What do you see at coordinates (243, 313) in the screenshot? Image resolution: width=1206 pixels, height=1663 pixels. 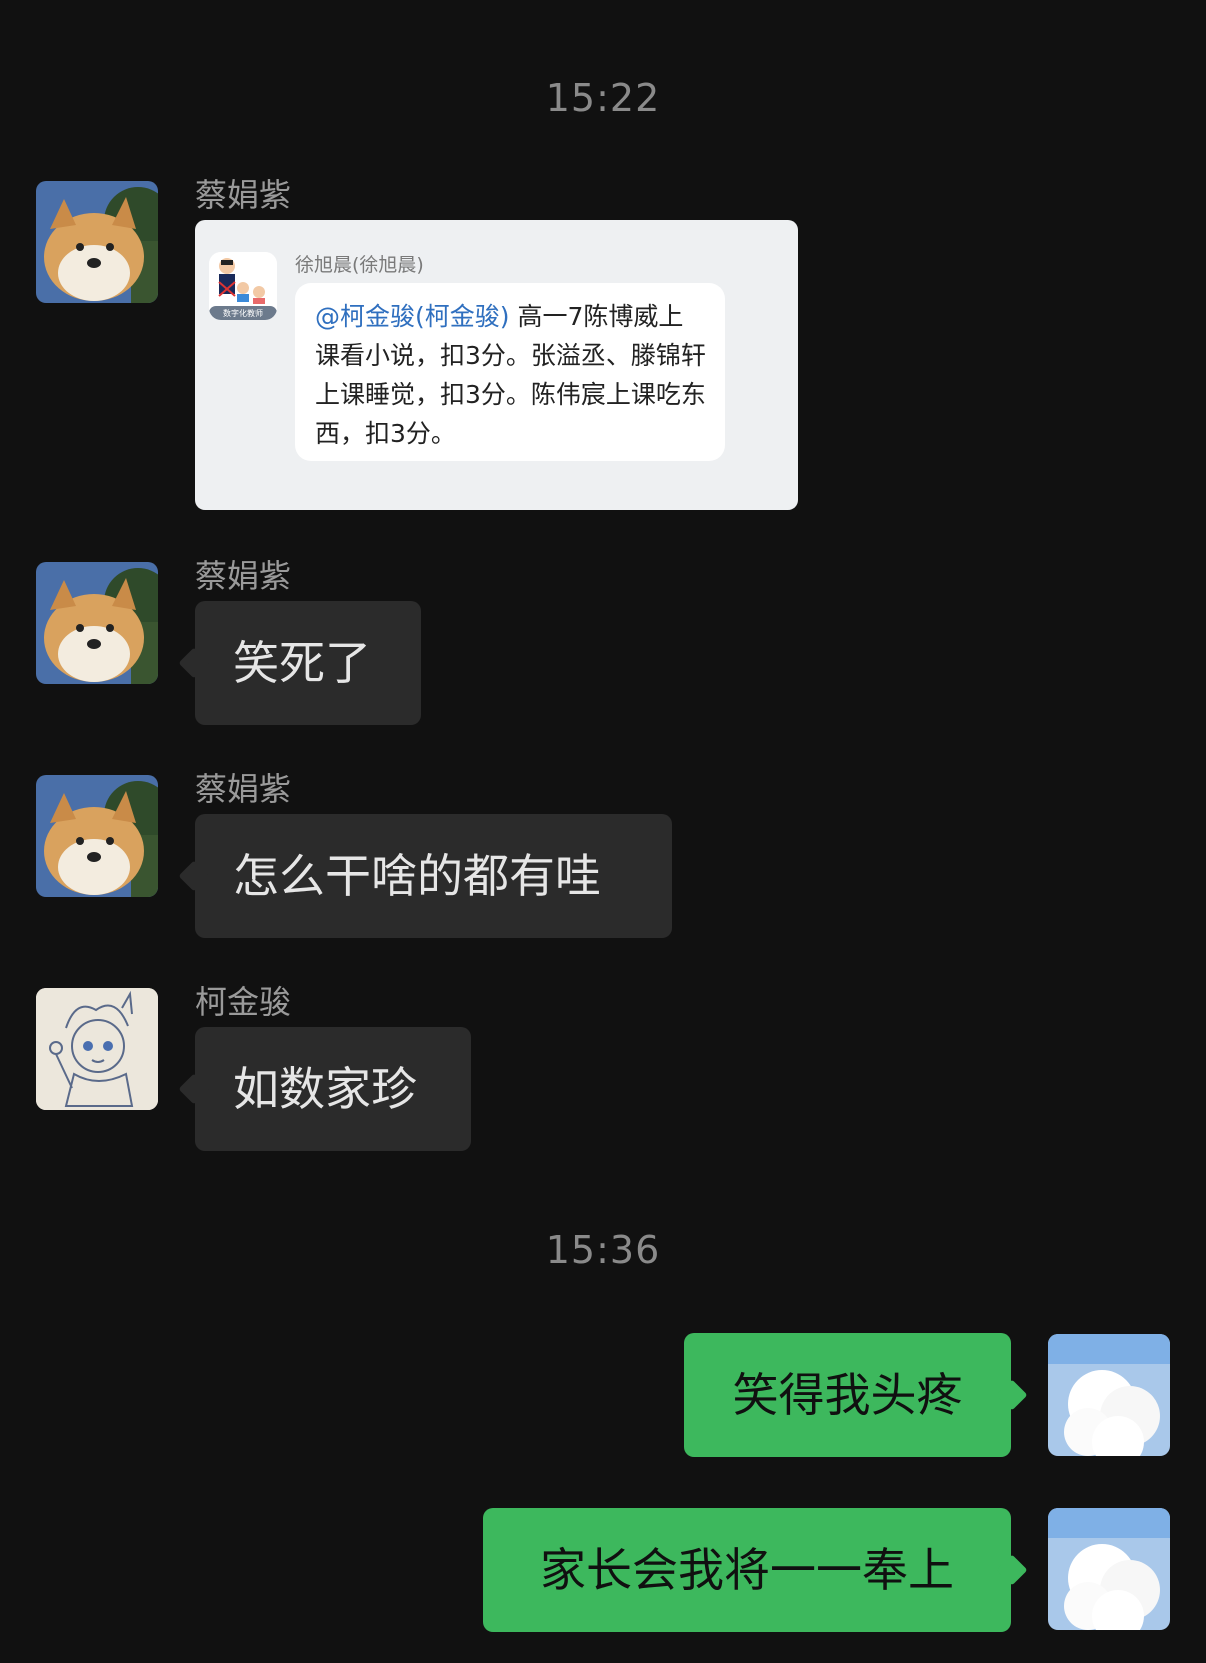 I see `svg-text: 数字化教师` at bounding box center [243, 313].